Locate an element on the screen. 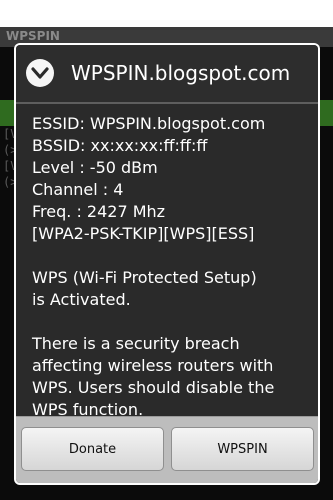  background-app-title: WPSPIN is located at coordinates (33, 36).